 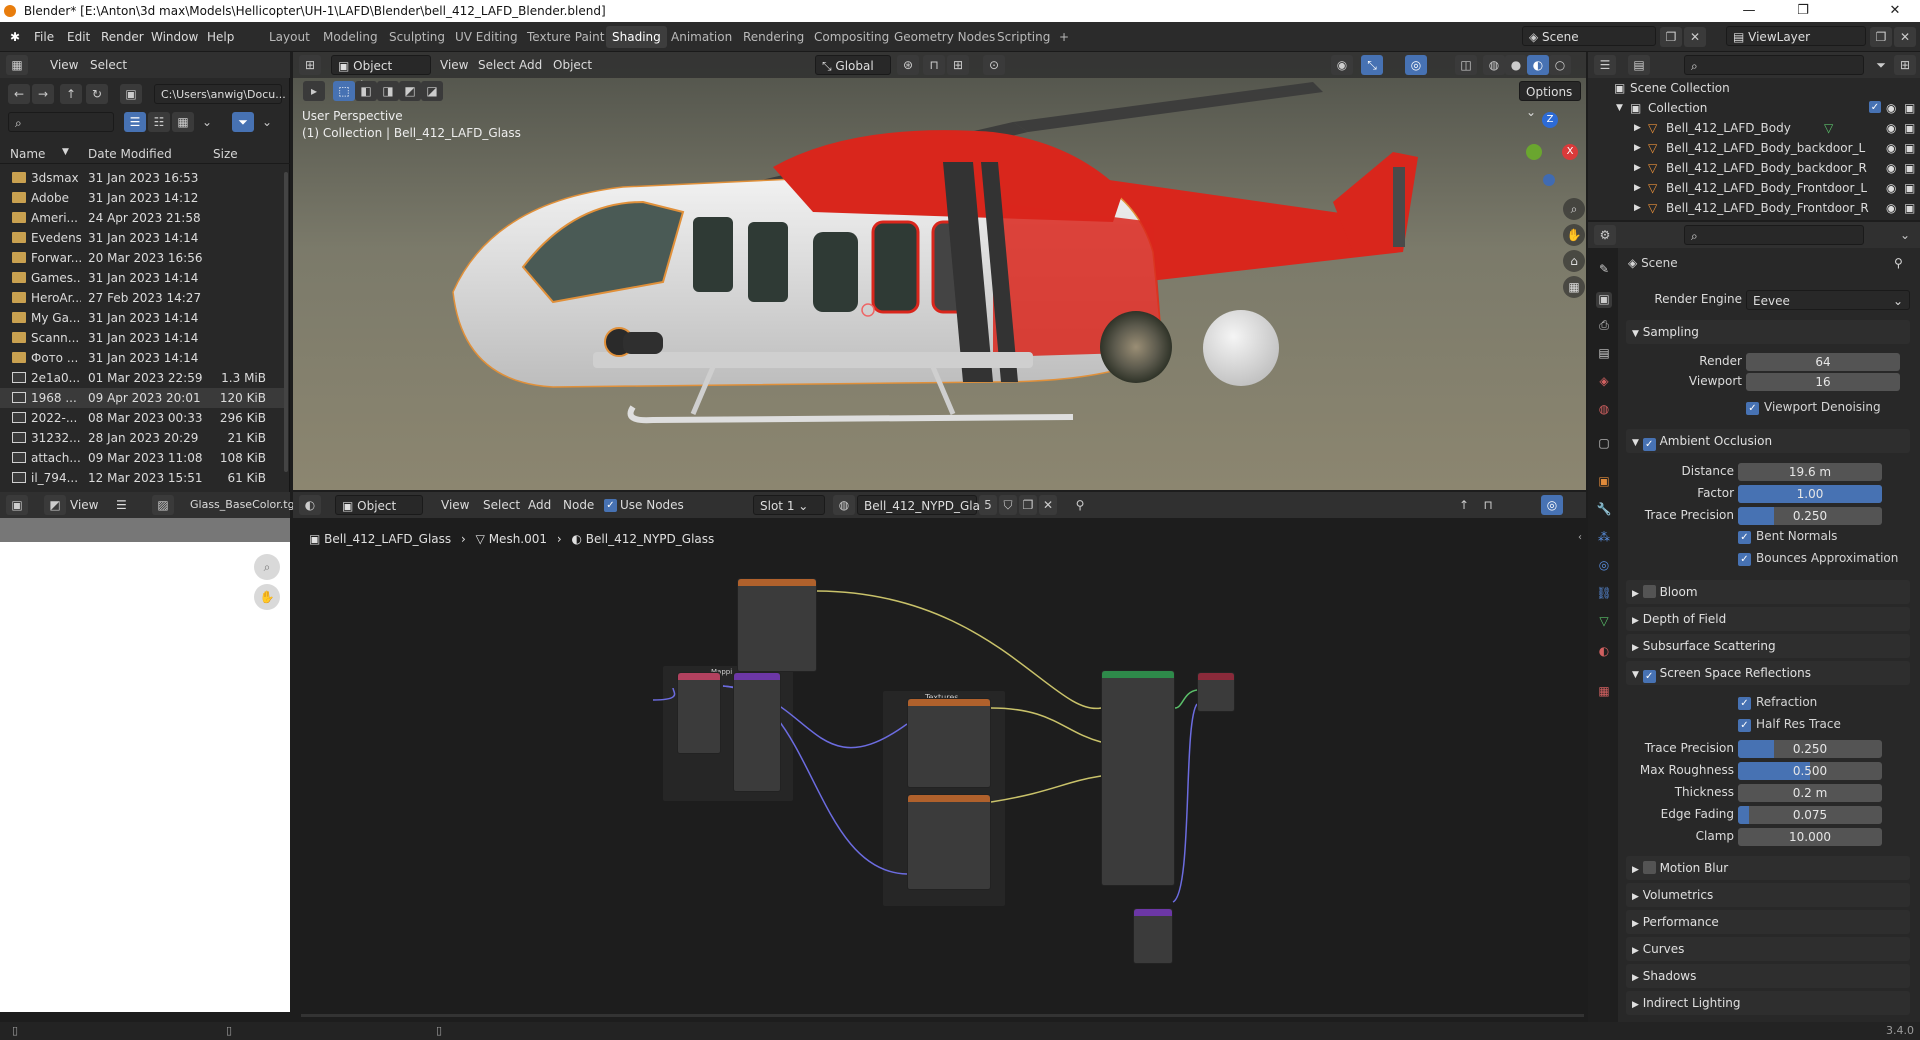 I want to click on ssr-roughness-slider: 0.500, so click(x=1810, y=771).